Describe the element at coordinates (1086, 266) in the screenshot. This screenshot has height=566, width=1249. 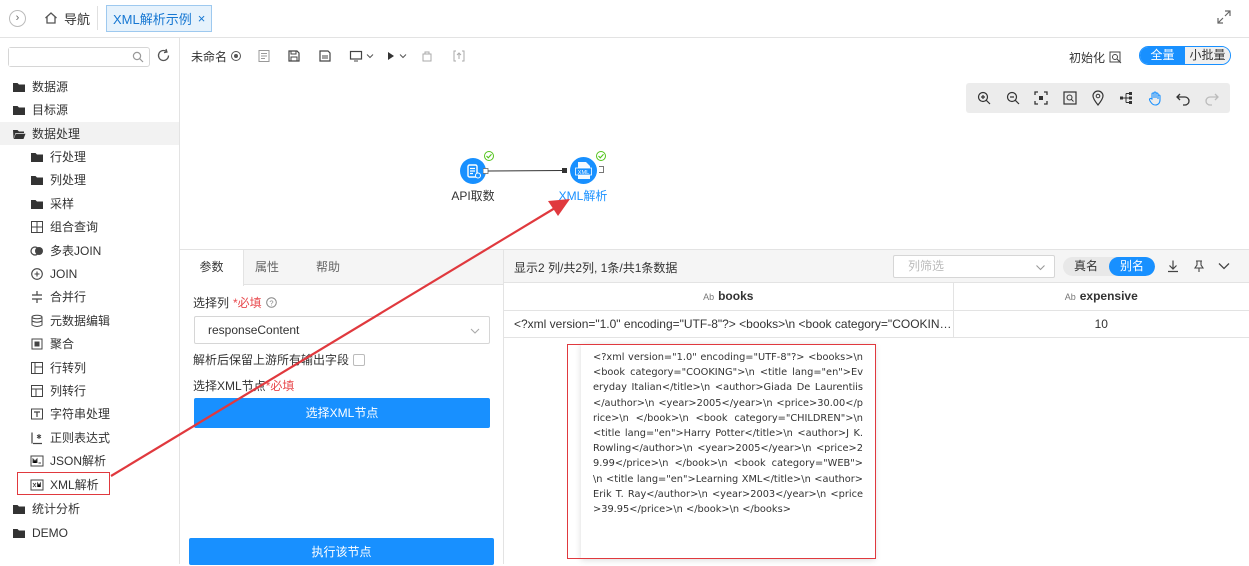
I see `real-name-option: 真名` at that location.